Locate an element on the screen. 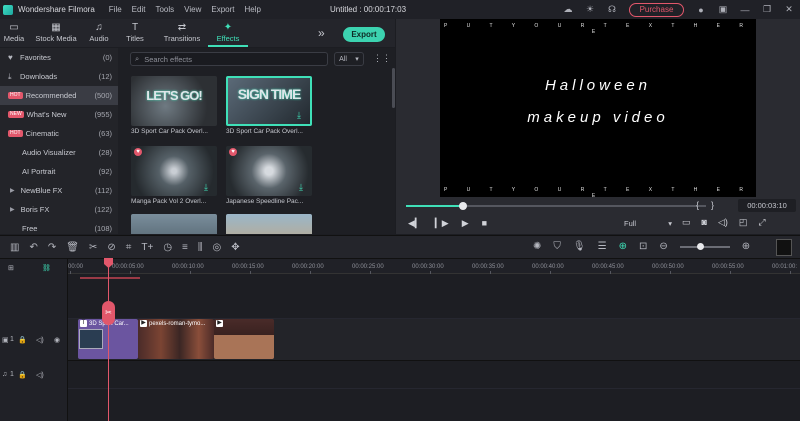 The image size is (800, 421). sidebar-item-audio-visualizer: Audio Visualizer (28) is located at coordinates (59, 152).